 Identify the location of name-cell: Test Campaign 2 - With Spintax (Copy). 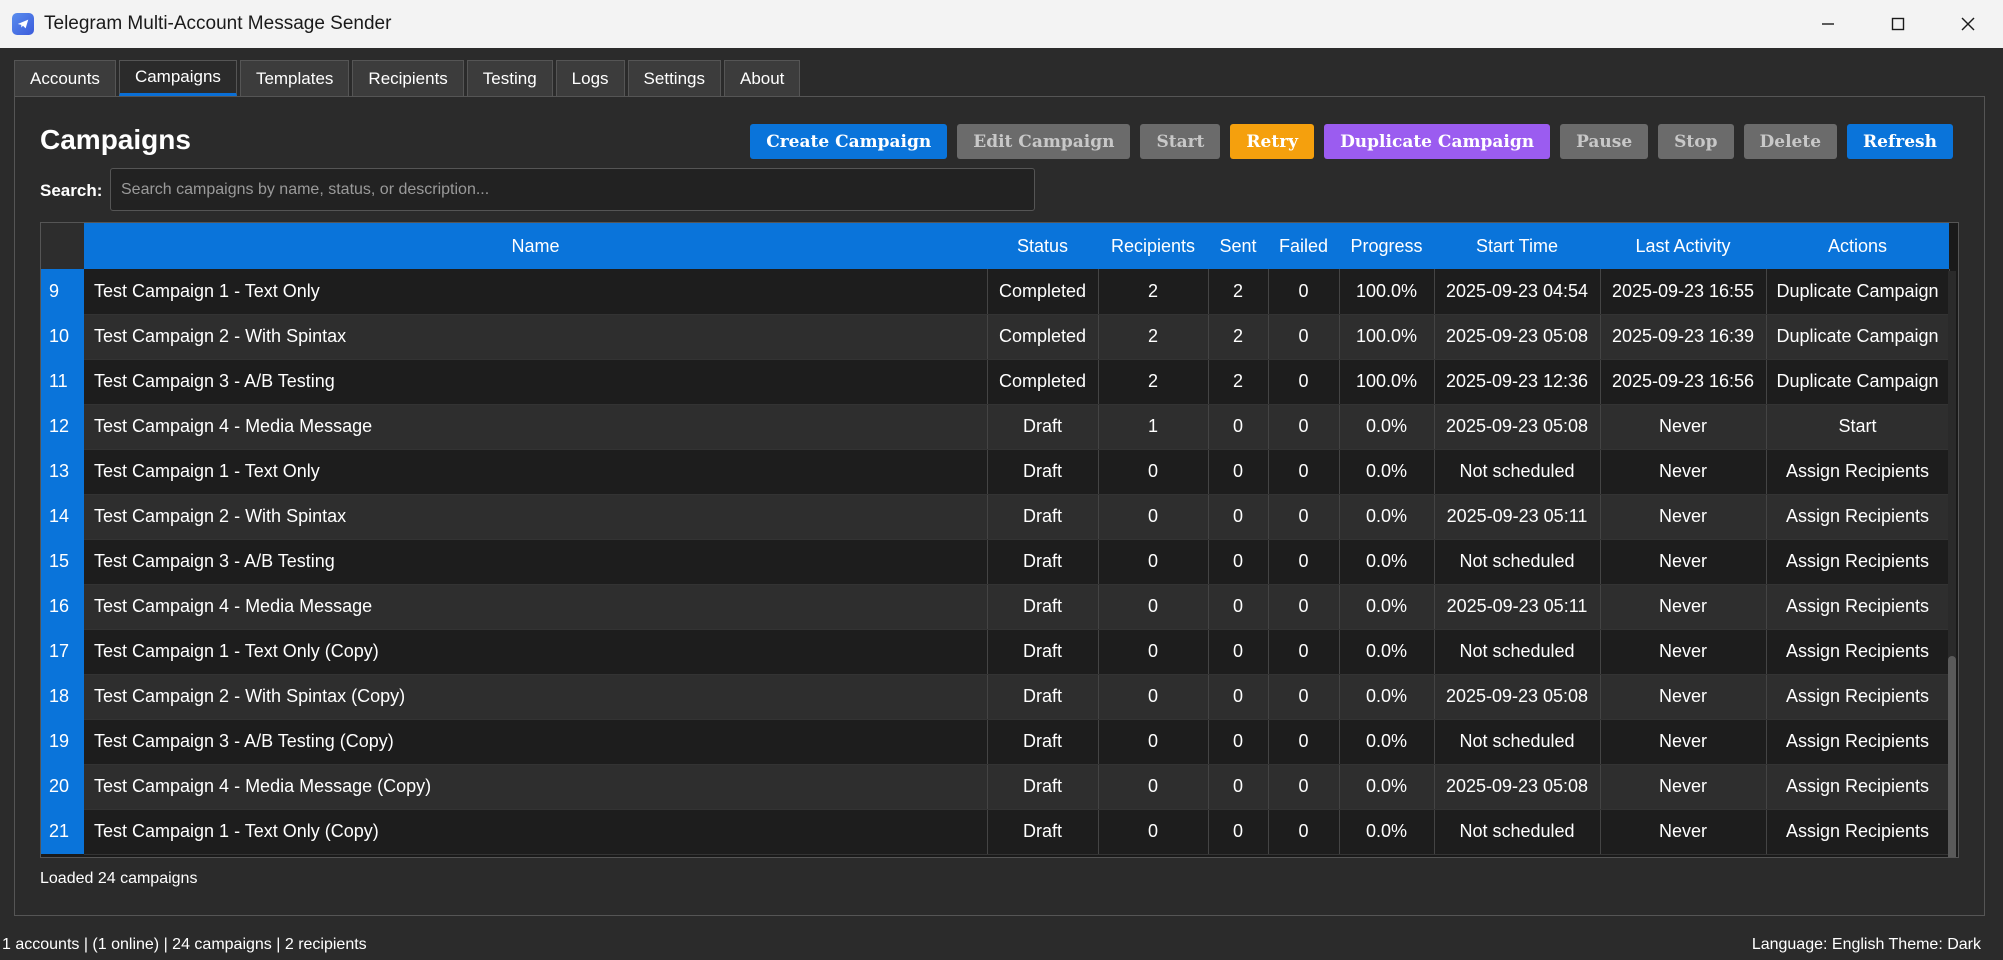
(536, 697).